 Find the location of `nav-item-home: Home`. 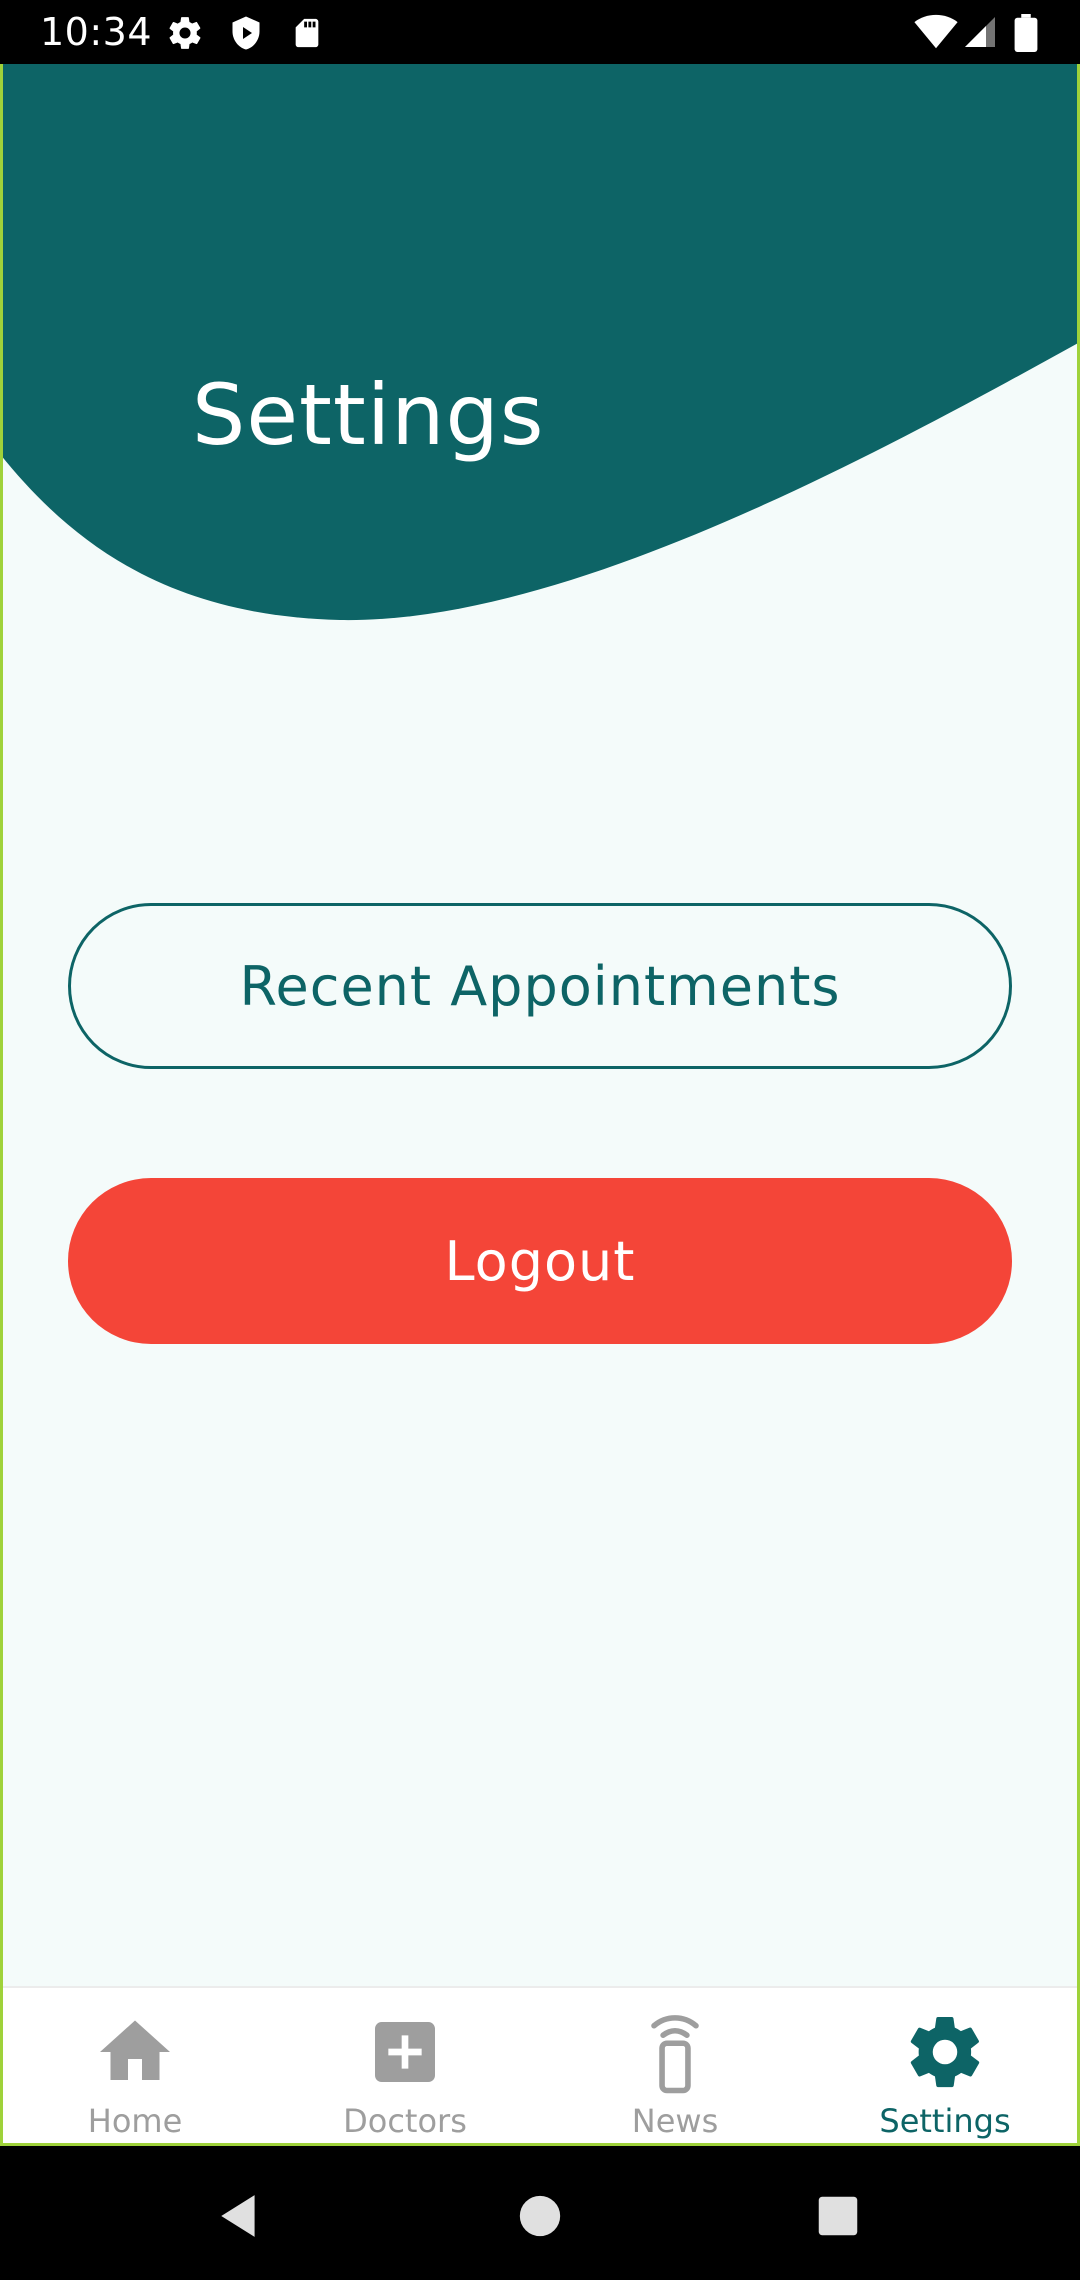

nav-item-home: Home is located at coordinates (135, 2066).